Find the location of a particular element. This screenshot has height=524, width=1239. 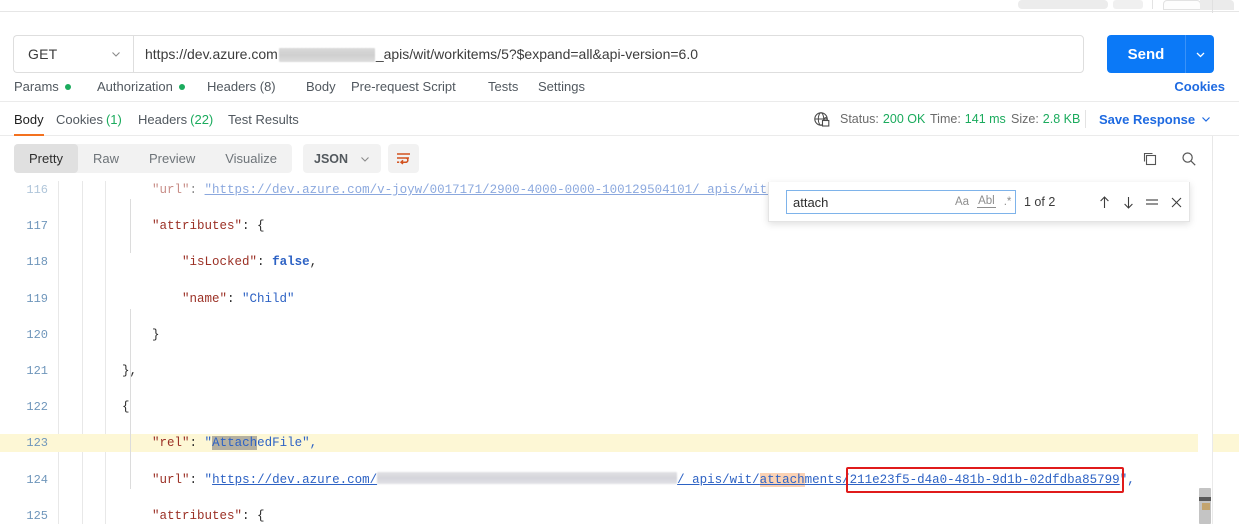

request-tab-body: Body is located at coordinates (321, 86).